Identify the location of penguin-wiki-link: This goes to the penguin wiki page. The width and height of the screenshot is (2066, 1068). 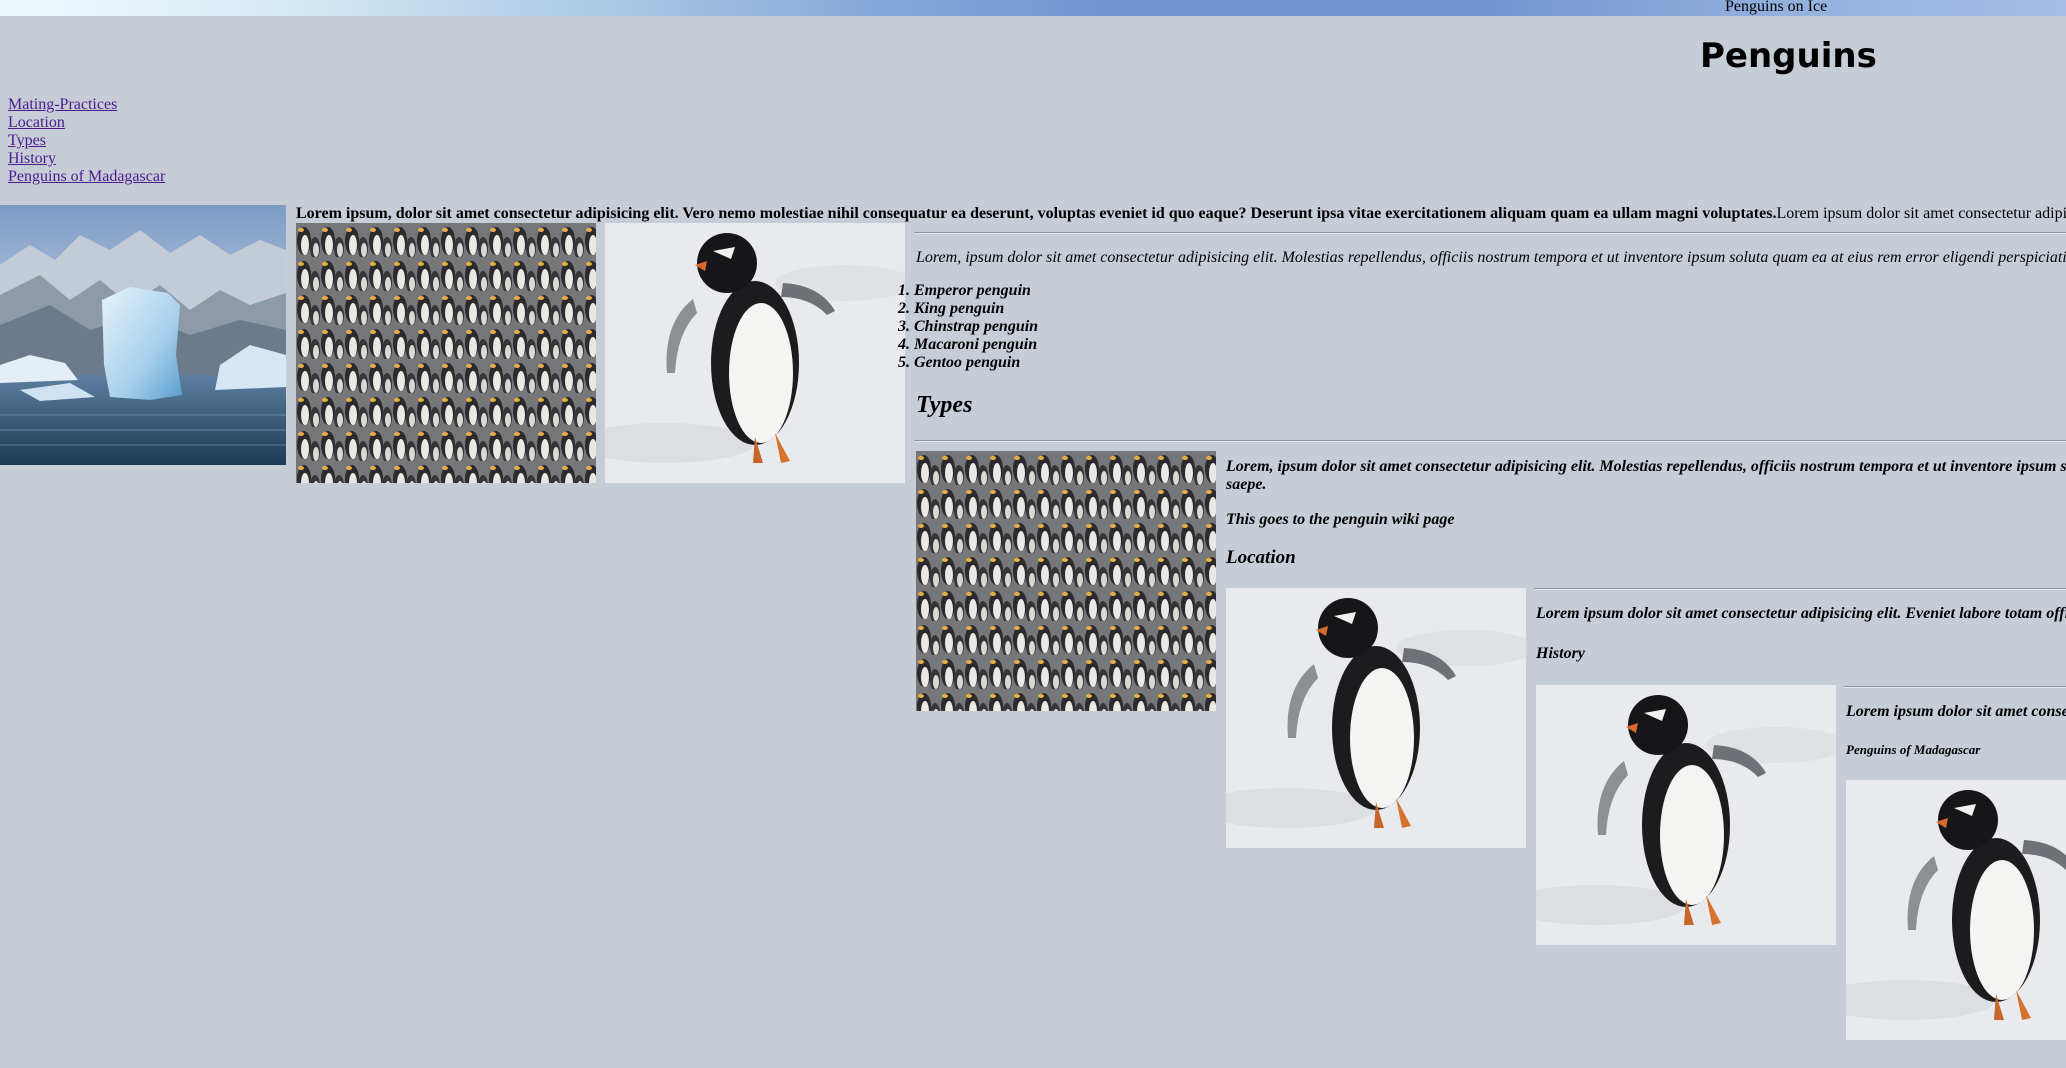
(1340, 519).